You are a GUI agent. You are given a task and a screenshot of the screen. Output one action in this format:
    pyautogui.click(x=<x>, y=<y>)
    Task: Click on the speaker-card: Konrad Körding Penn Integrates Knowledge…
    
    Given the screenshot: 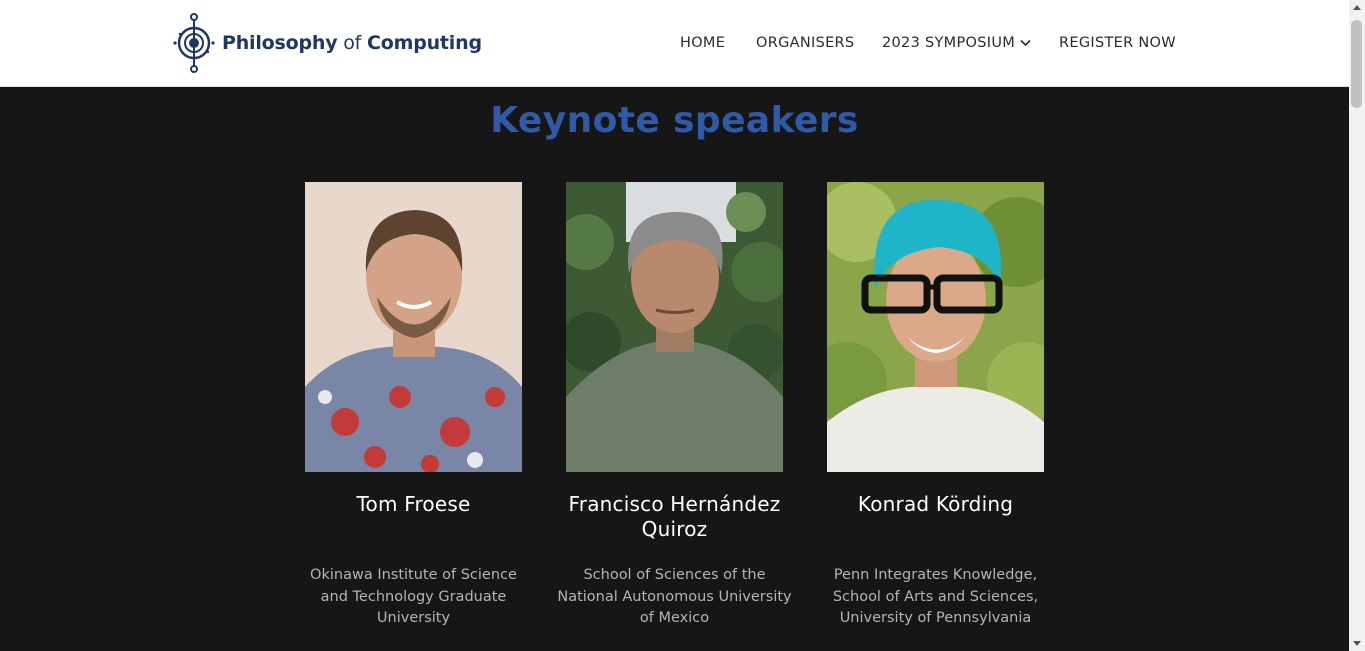 What is the action you would take?
    pyautogui.click(x=935, y=404)
    